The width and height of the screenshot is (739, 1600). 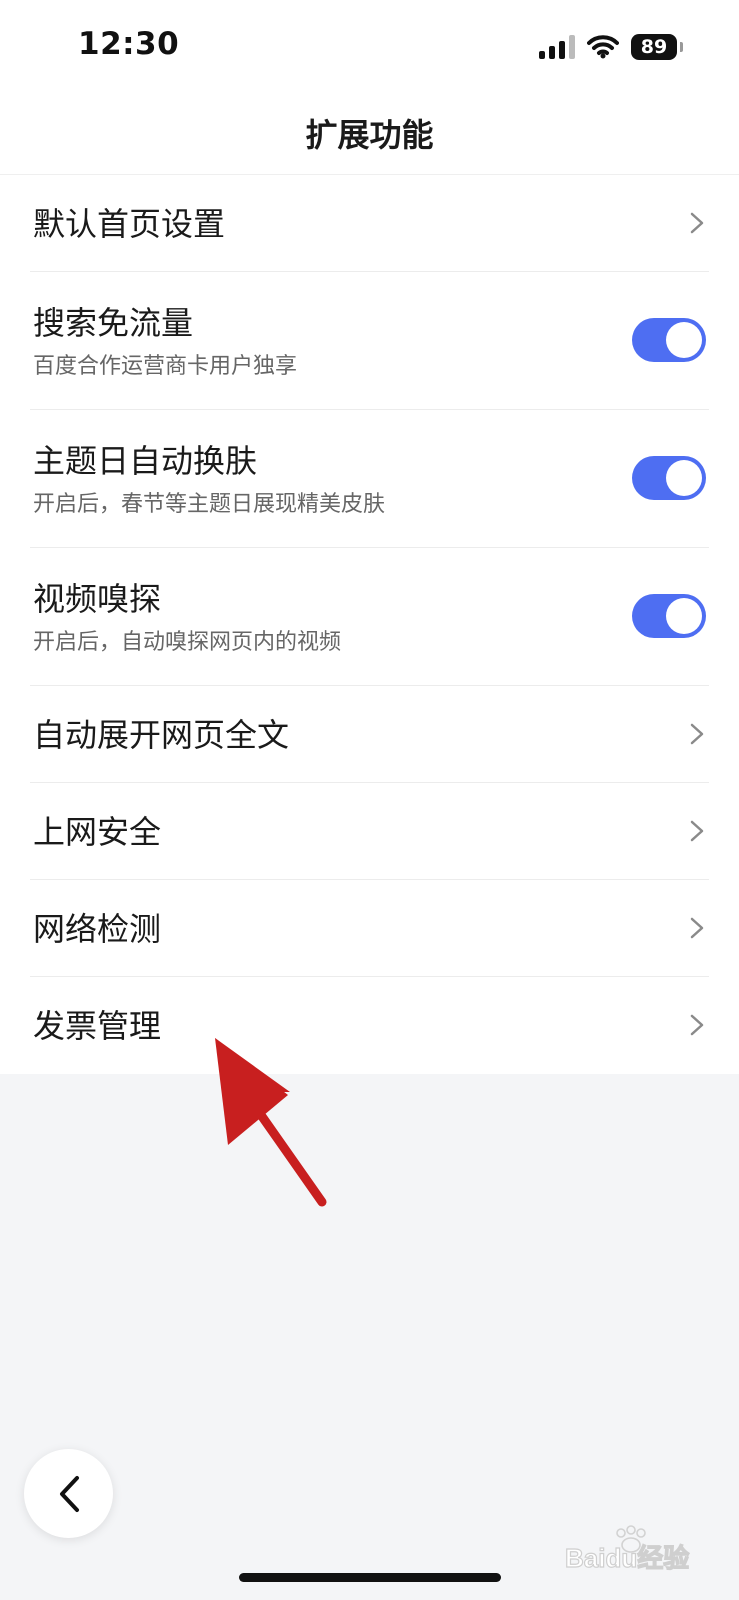 I want to click on status-icons: 89, so click(x=611, y=47).